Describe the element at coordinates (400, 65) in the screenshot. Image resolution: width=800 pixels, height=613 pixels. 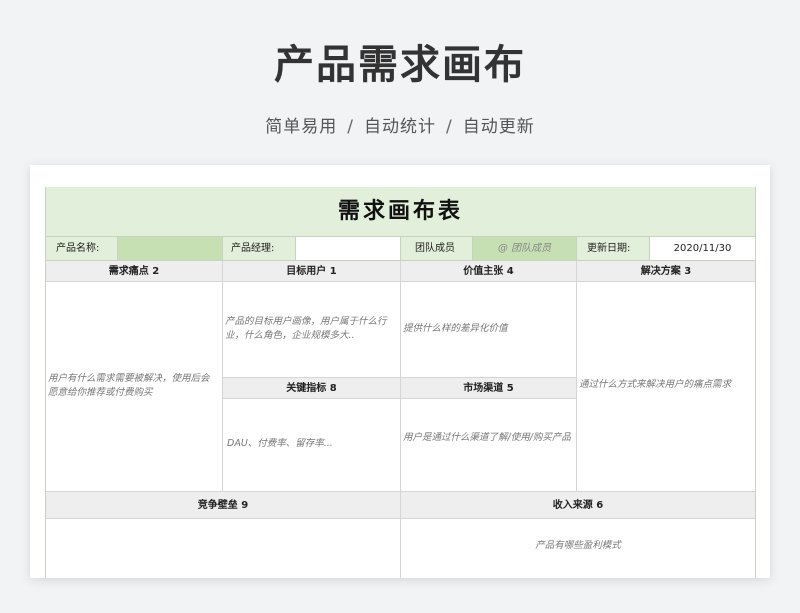
I see `page-title: 产品需求画布` at that location.